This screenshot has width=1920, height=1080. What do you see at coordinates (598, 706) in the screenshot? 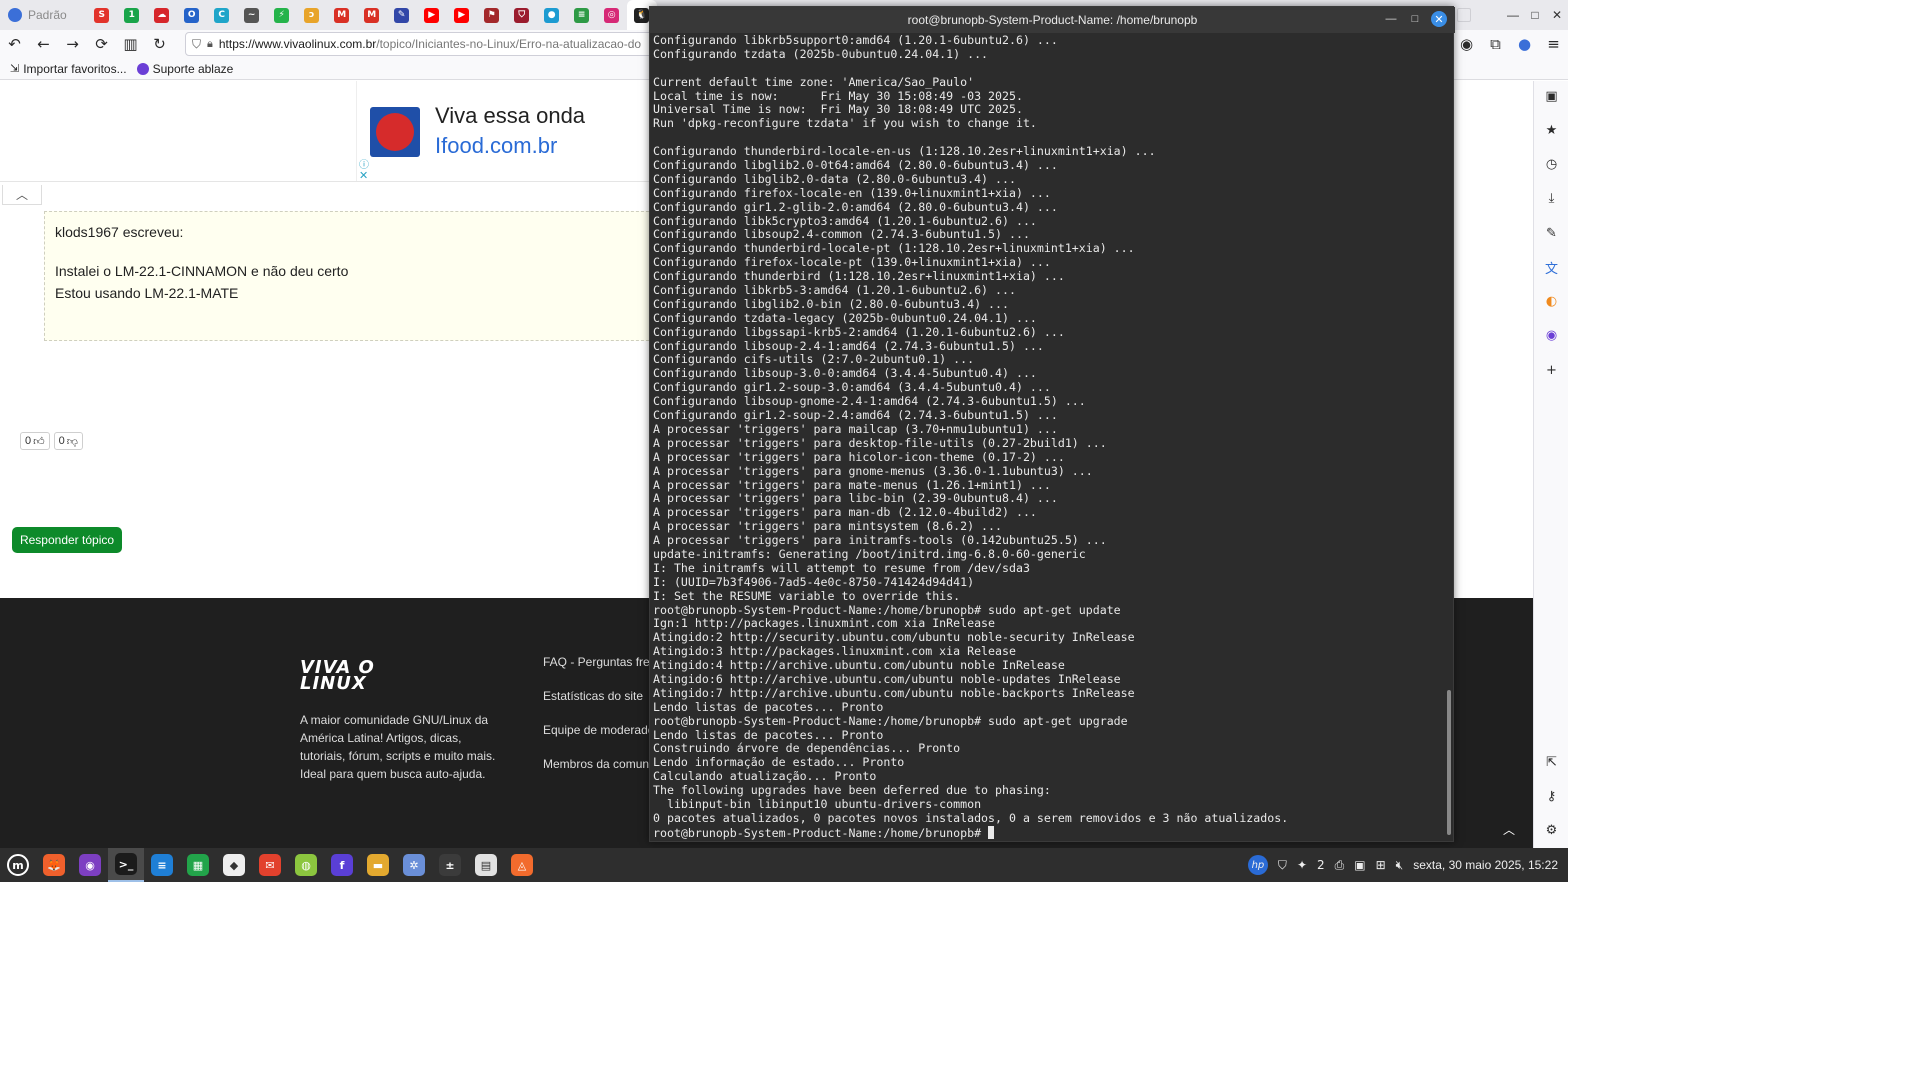
I see `footer-link-stats: Estatísticas do site` at bounding box center [598, 706].